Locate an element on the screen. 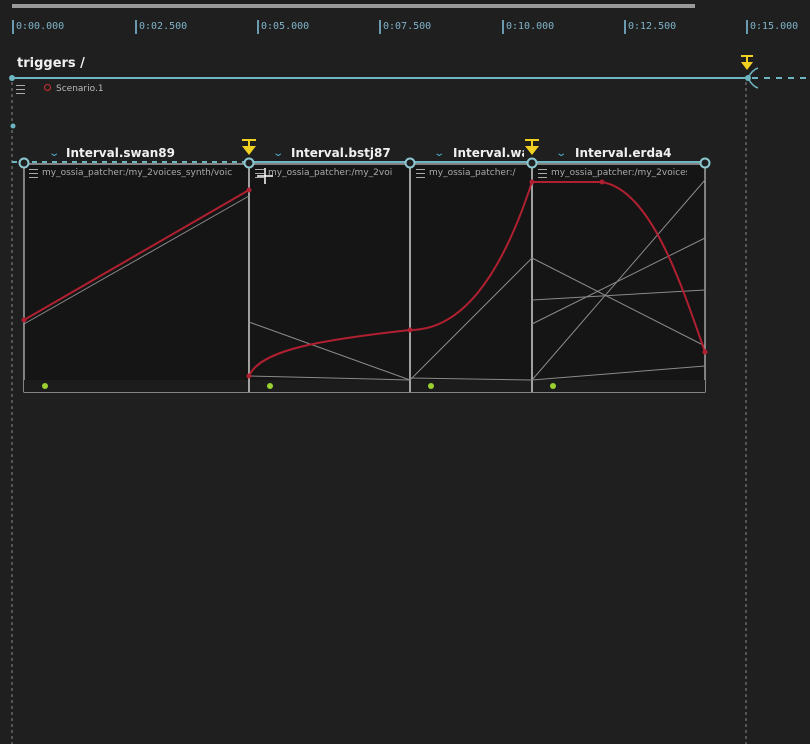 The height and width of the screenshot is (744, 810). record-icon is located at coordinates (47, 87).